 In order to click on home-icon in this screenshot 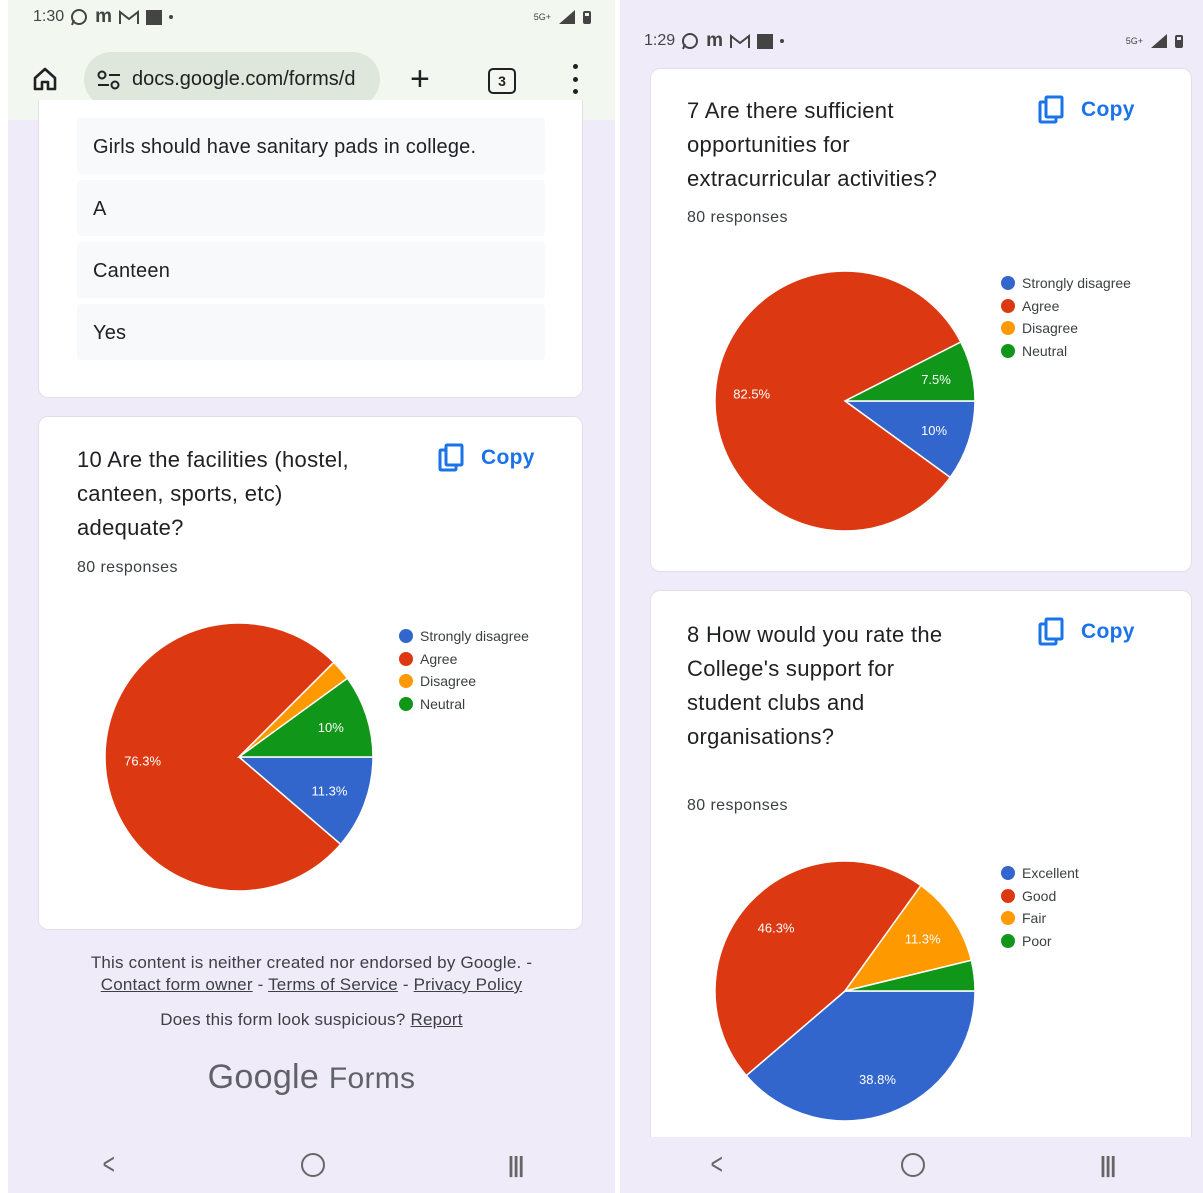, I will do `click(45, 79)`.